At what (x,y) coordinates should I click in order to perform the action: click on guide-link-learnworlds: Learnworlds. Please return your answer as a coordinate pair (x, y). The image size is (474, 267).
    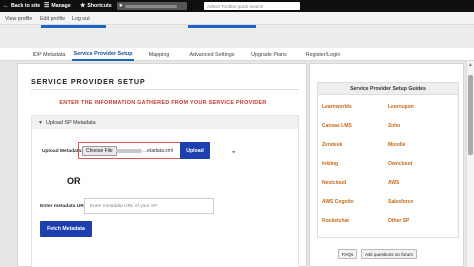
    Looking at the image, I should click on (337, 107).